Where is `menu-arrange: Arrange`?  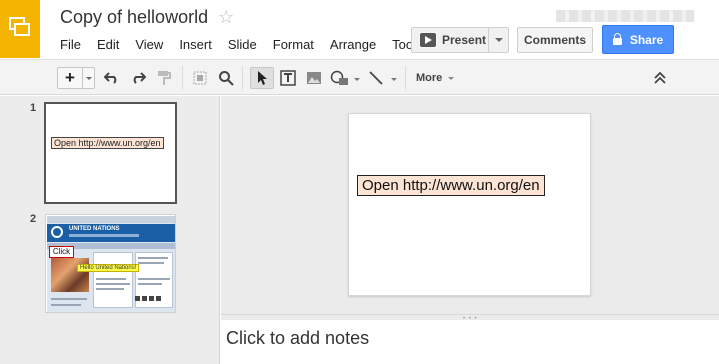 menu-arrange: Arrange is located at coordinates (353, 46).